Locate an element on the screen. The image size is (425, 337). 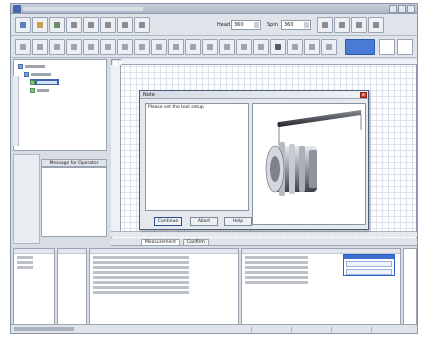
maximize-button is located at coordinates (402, 9).